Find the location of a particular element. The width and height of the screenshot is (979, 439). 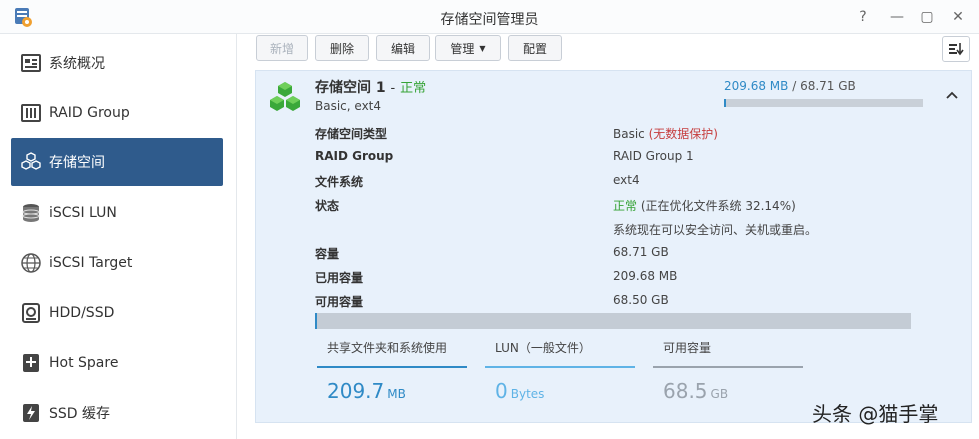

legend-label: LUN（一般文件） is located at coordinates (543, 348).